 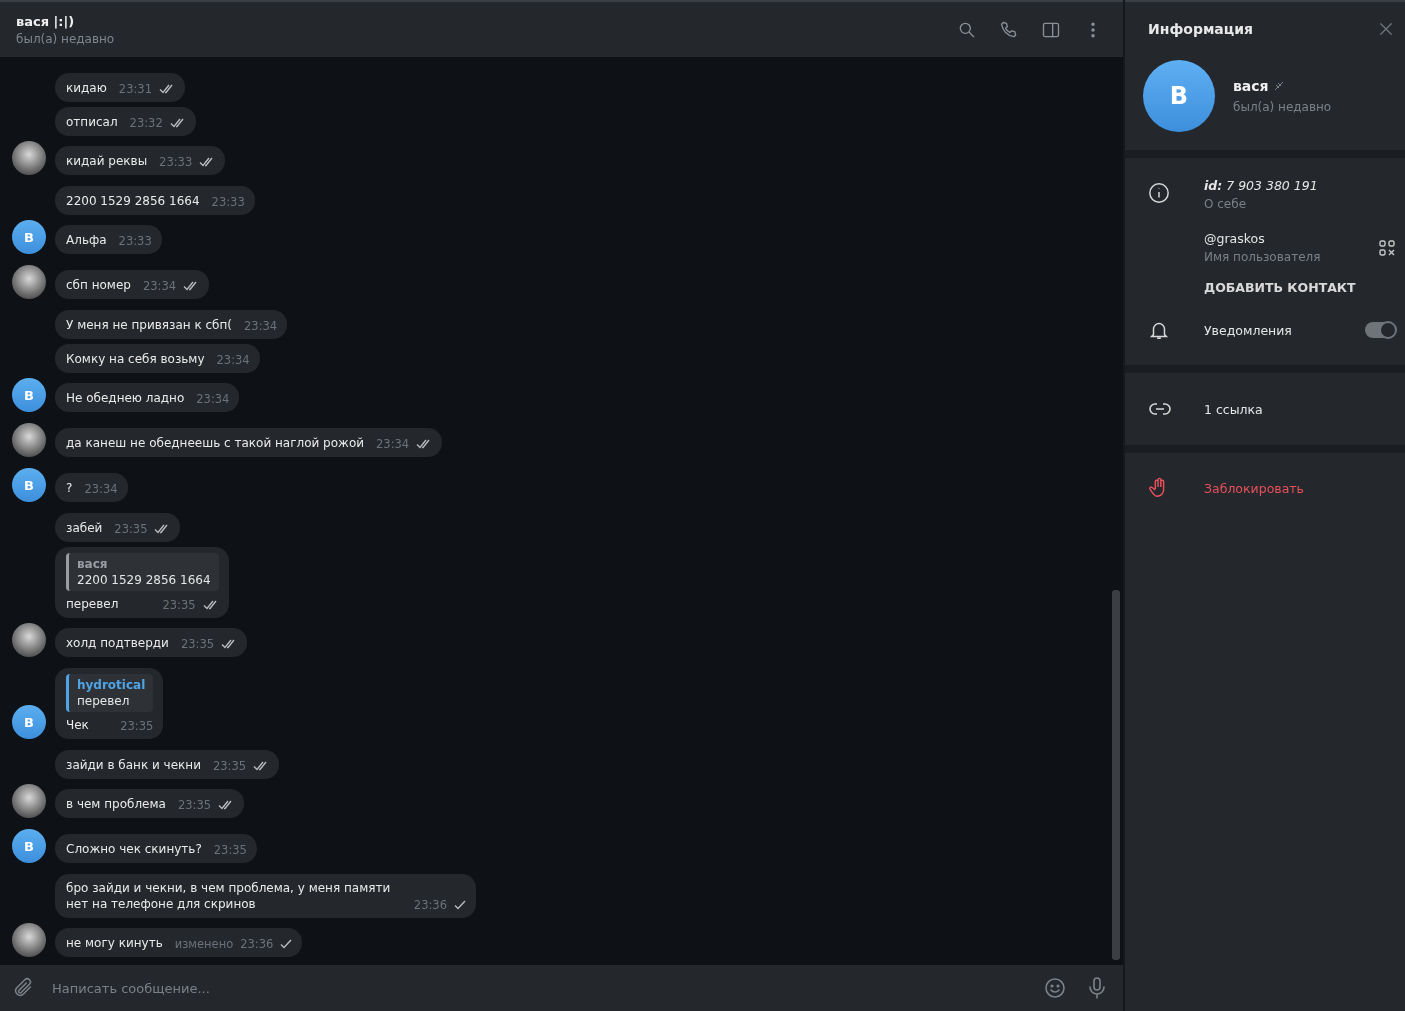 I want to click on message-text: холд подтверди, so click(x=117, y=643).